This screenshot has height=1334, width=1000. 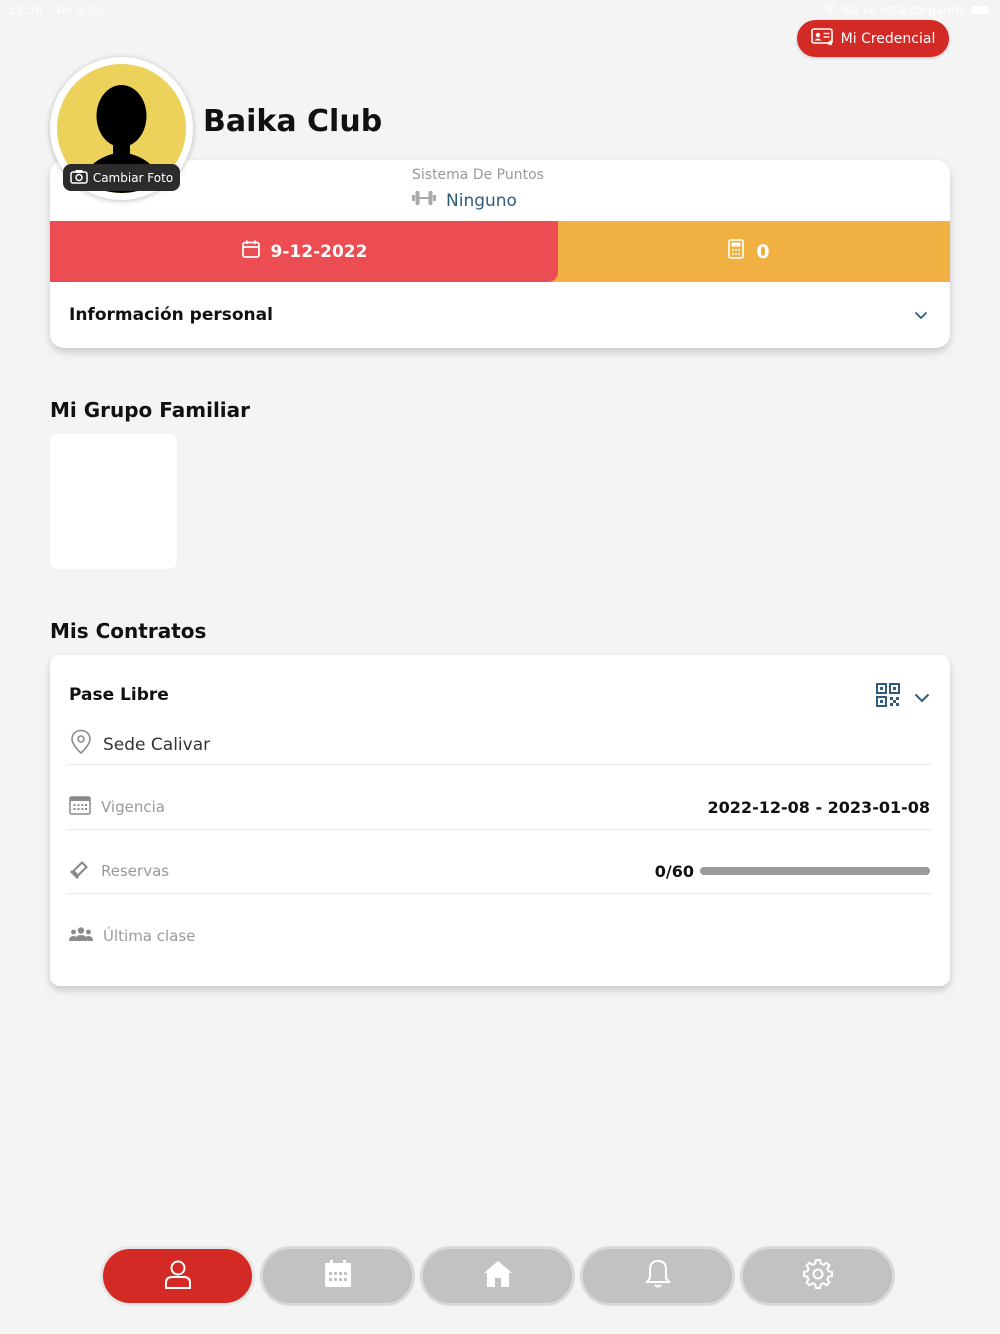 I want to click on location-text: Sede Calivar, so click(x=157, y=744).